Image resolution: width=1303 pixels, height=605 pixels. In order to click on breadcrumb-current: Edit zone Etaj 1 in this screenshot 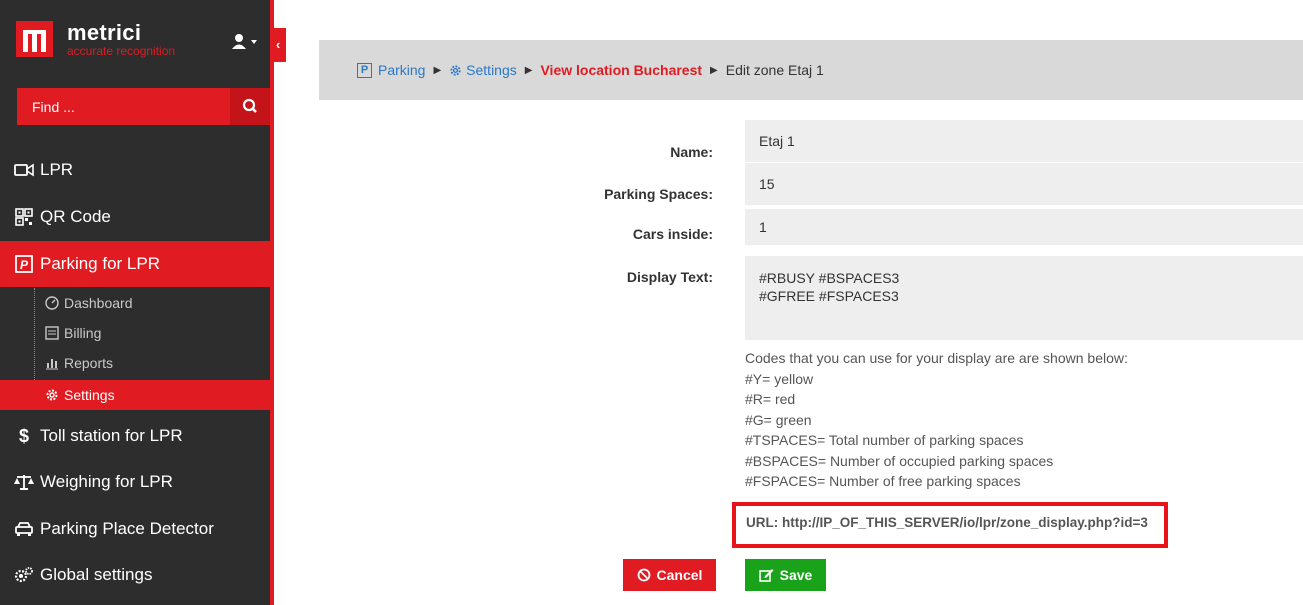, I will do `click(774, 70)`.